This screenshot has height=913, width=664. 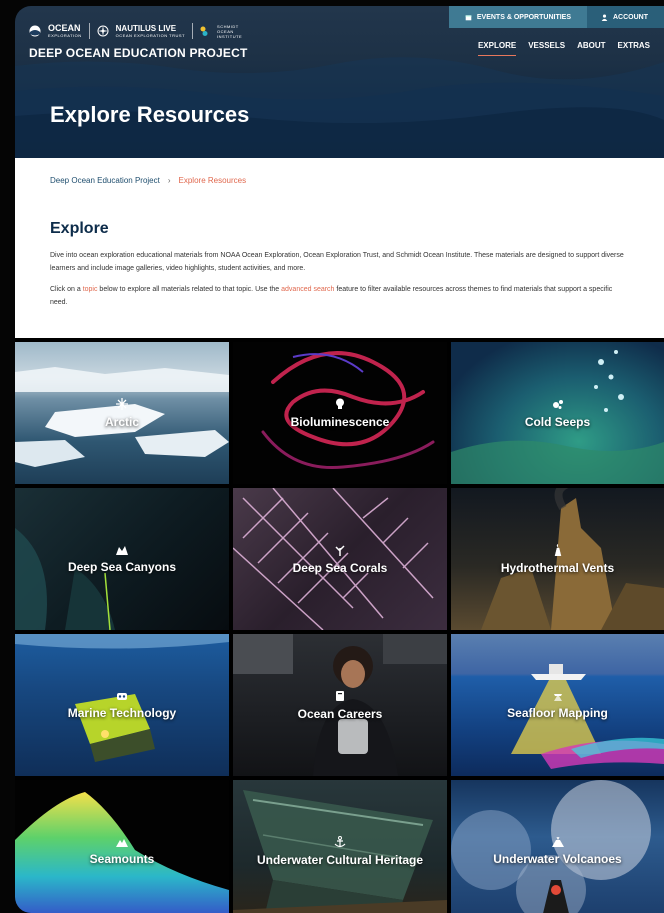 I want to click on page-title: Explore Resources, so click(x=150, y=114).